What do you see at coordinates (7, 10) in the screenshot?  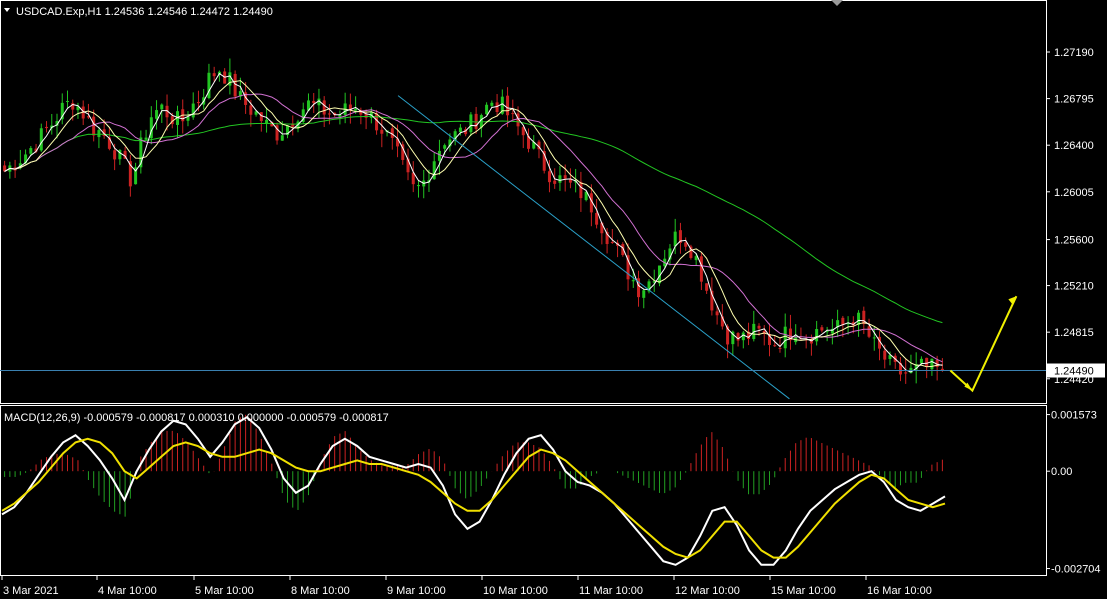 I see `chevron-down-icon` at bounding box center [7, 10].